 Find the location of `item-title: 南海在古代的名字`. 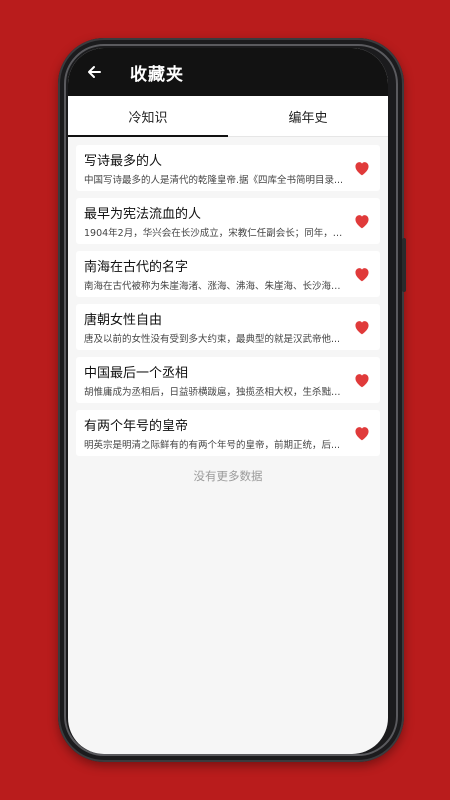

item-title: 南海在古代的名字 is located at coordinates (136, 267).